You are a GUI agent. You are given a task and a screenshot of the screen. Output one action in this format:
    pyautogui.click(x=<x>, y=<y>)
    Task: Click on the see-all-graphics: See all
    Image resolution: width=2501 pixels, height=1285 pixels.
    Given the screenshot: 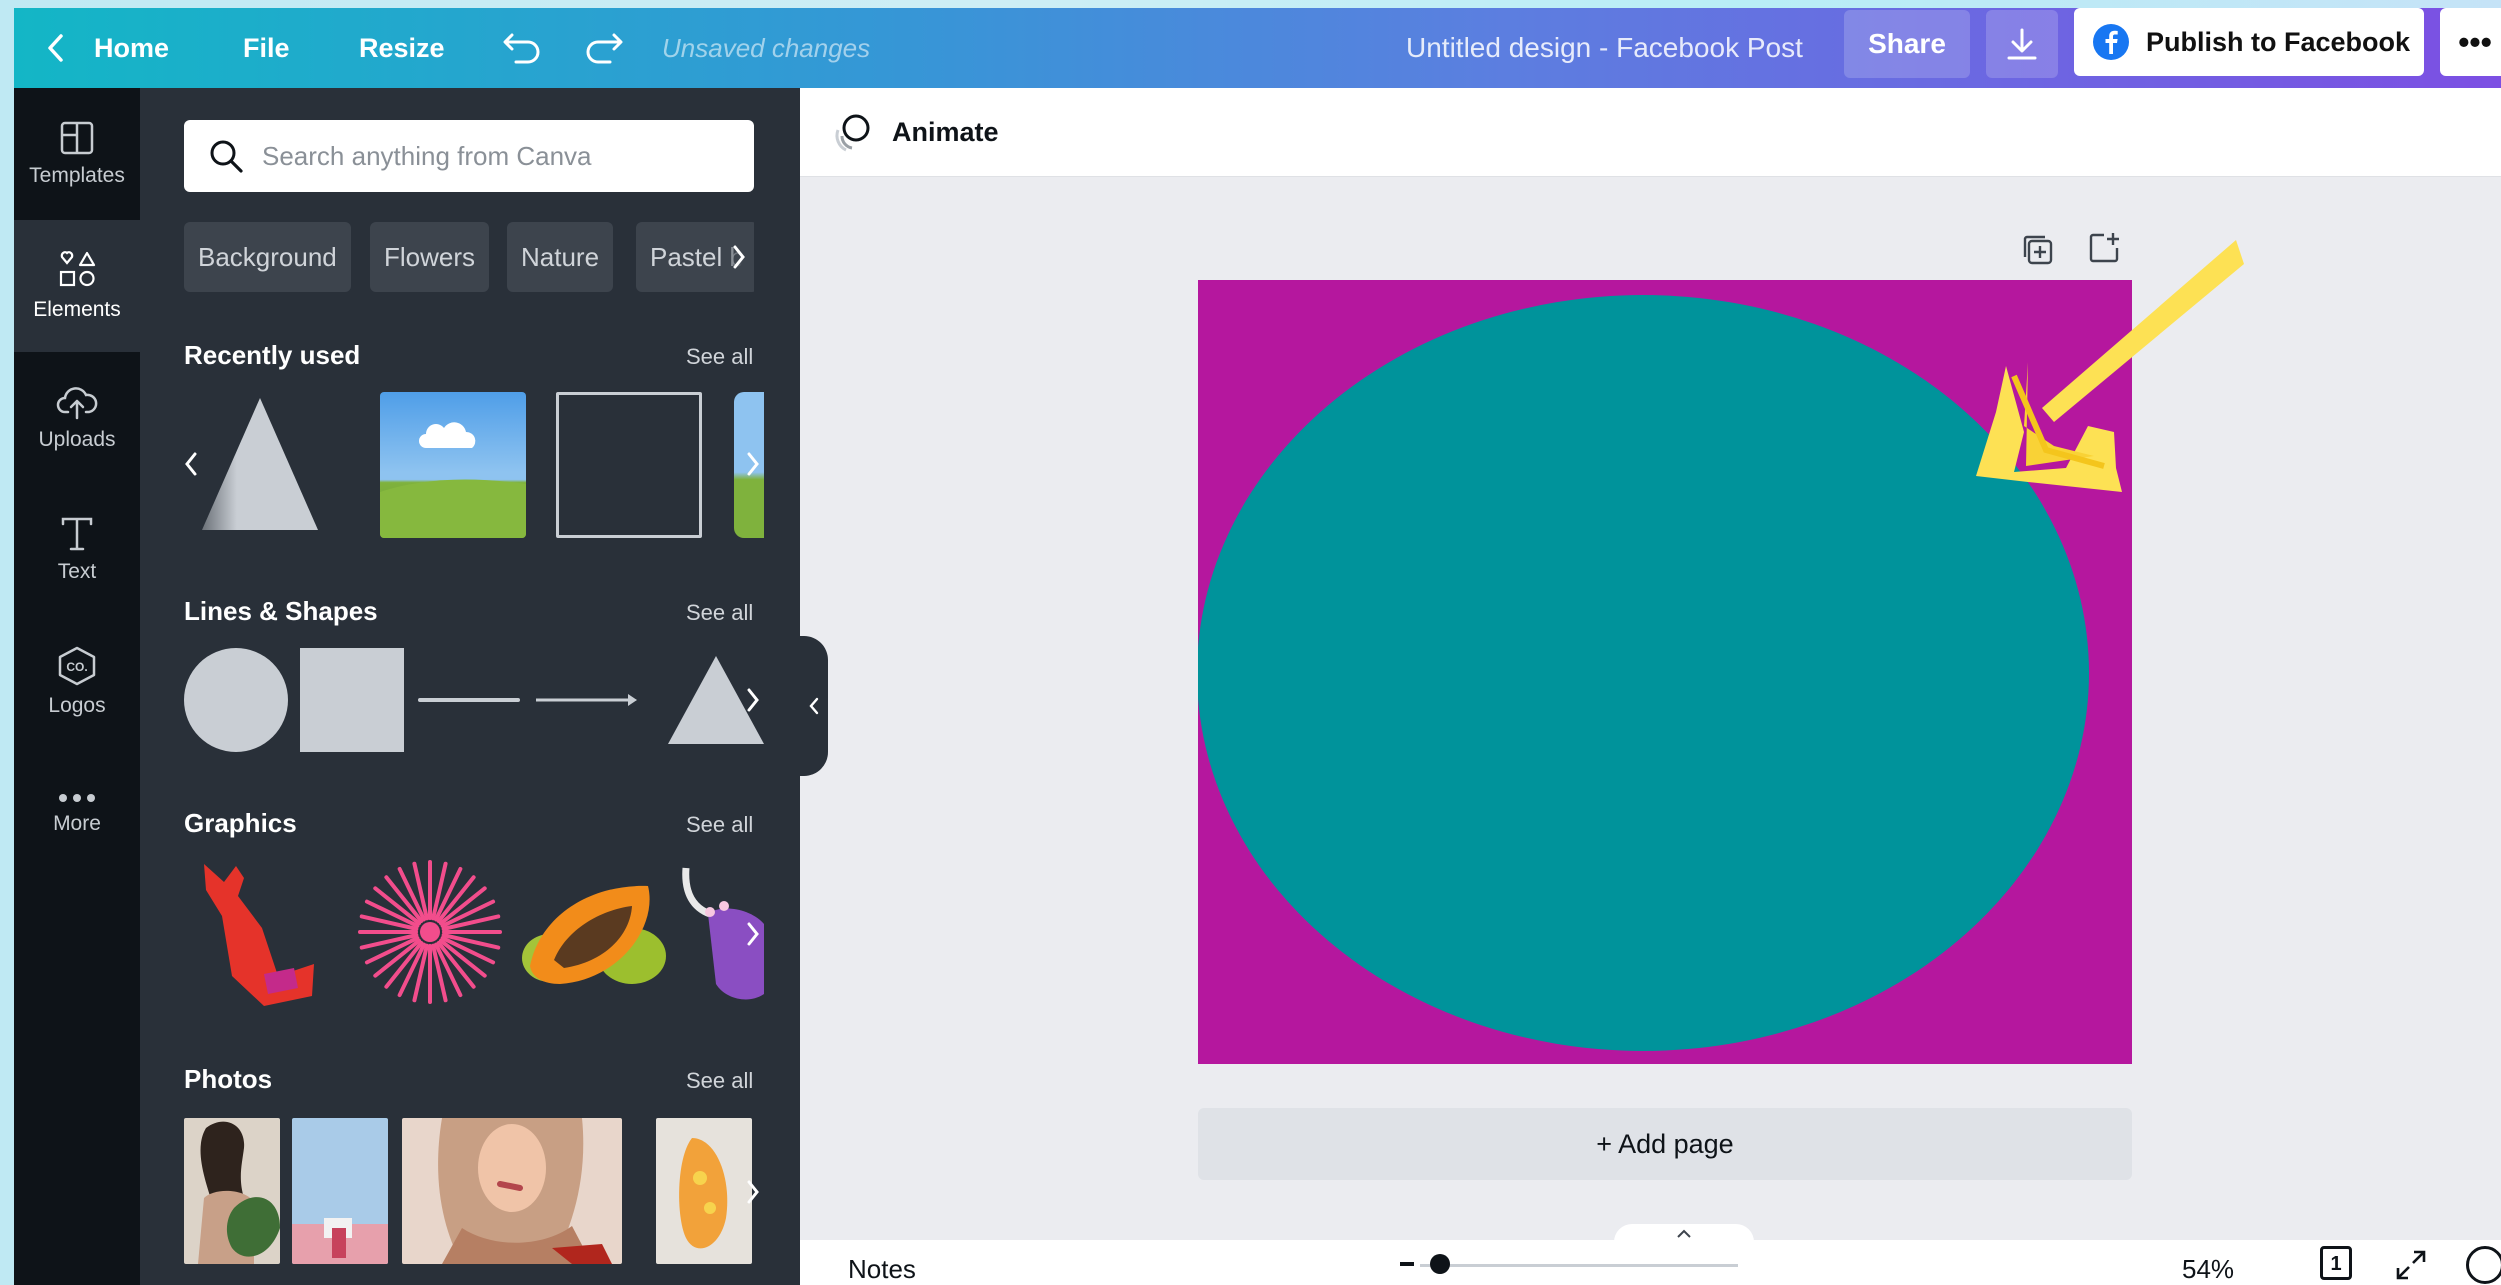 What is the action you would take?
    pyautogui.click(x=719, y=825)
    